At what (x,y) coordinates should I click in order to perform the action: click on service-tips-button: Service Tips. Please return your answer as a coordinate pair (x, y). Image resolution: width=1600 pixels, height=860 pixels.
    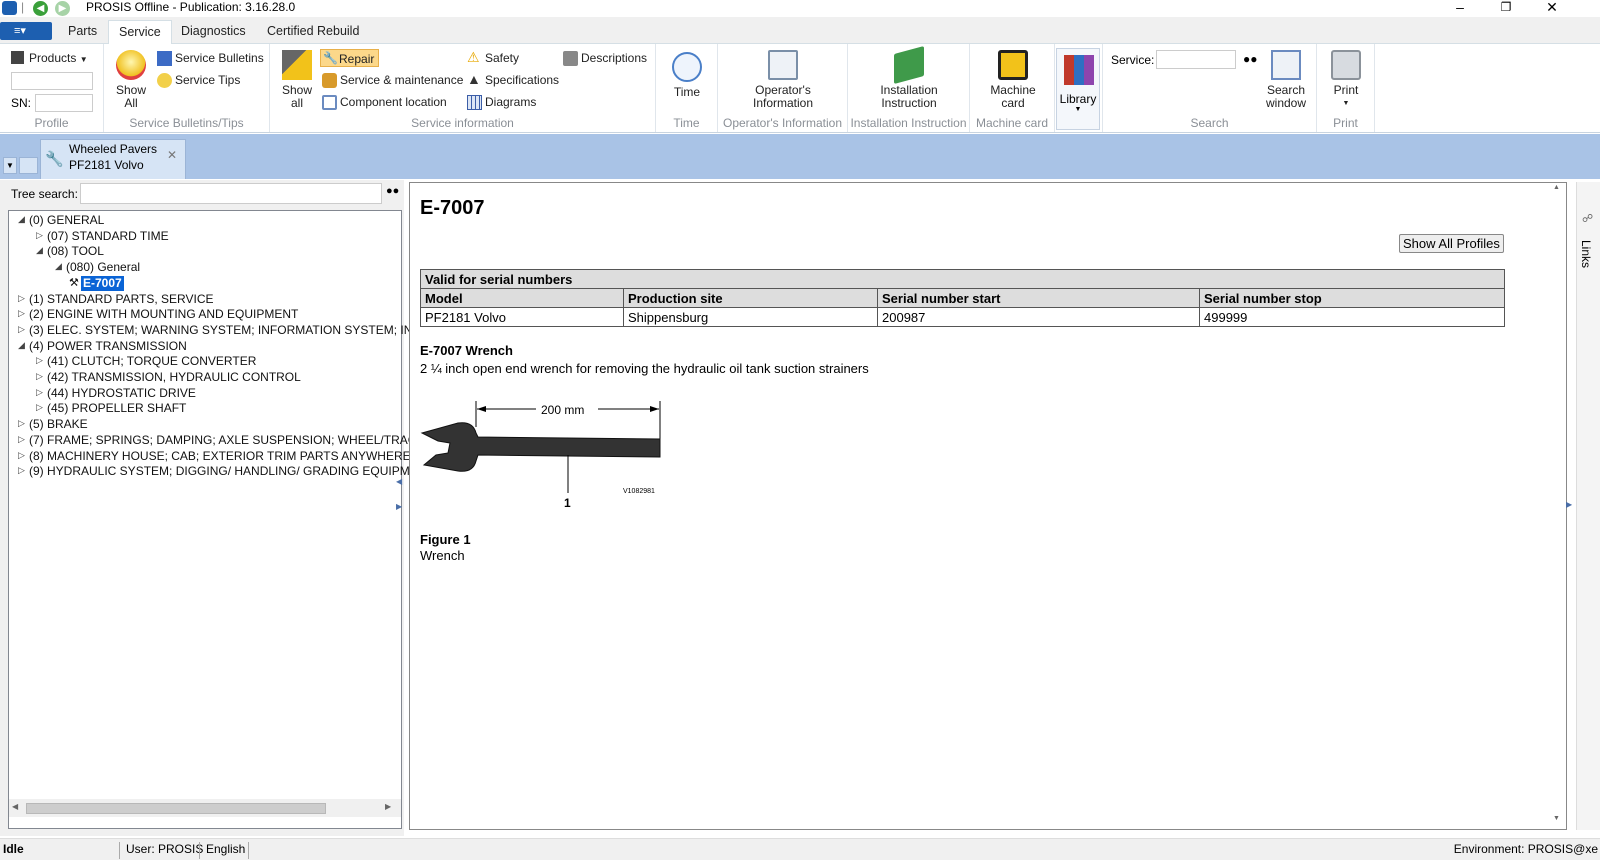
    Looking at the image, I should click on (198, 80).